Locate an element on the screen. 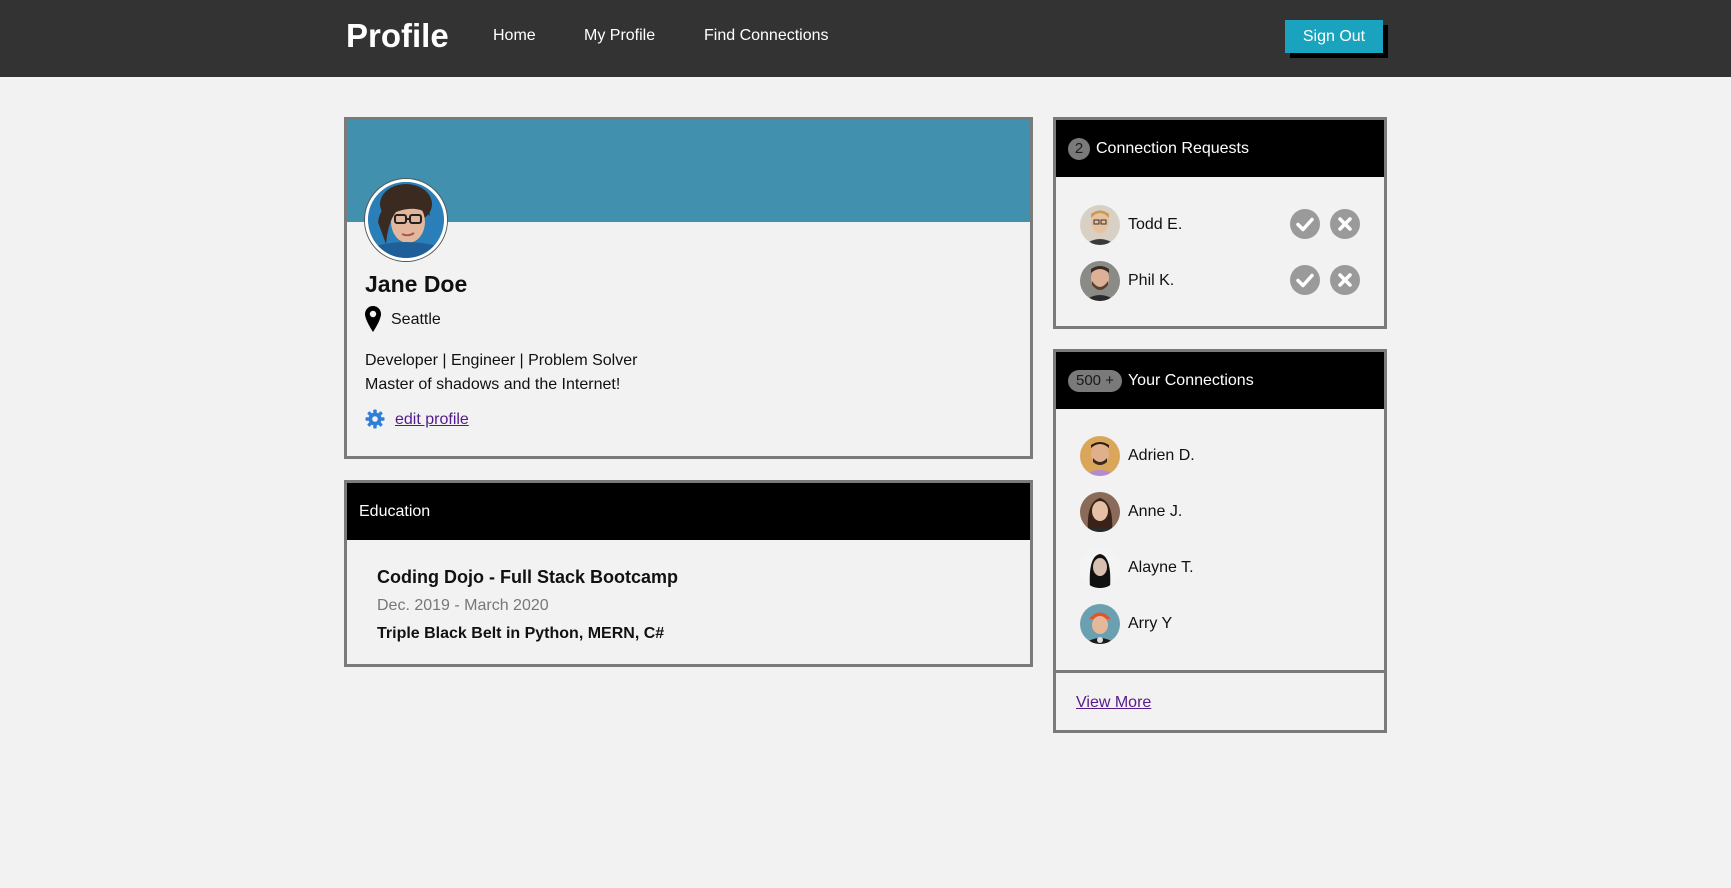  connection-row: Alayne T. is located at coordinates (1137, 568).